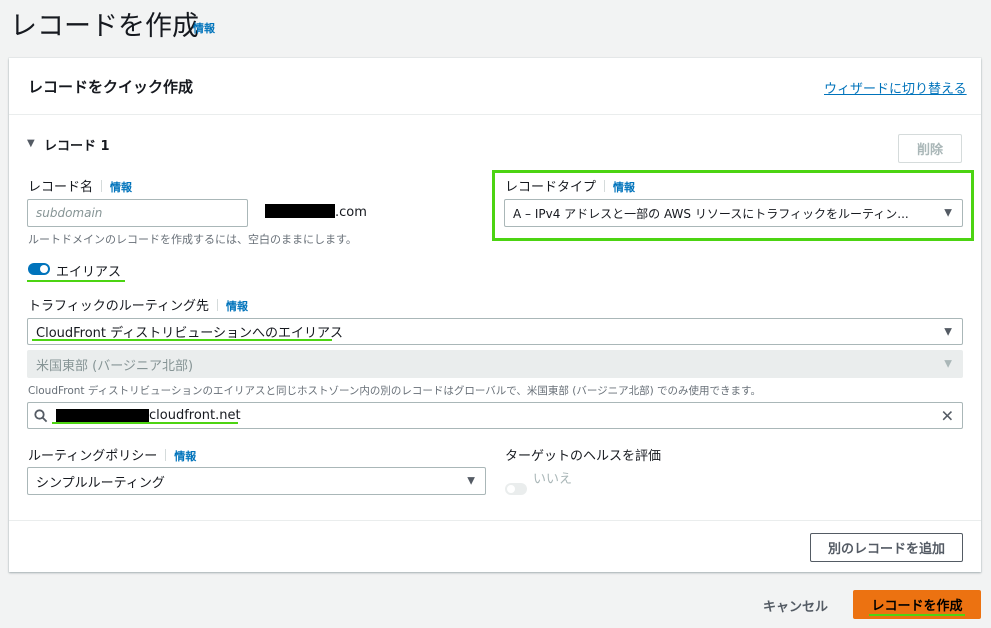  What do you see at coordinates (583, 456) in the screenshot?
I see `health-label: ターゲットのヘルスを評価` at bounding box center [583, 456].